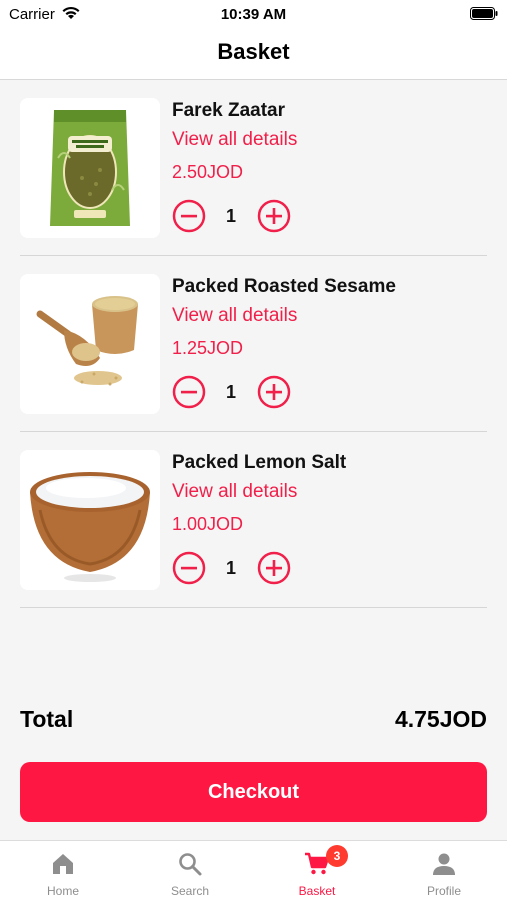 This screenshot has height=900, width=507. I want to click on nav-header: Basket, so click(253, 54).